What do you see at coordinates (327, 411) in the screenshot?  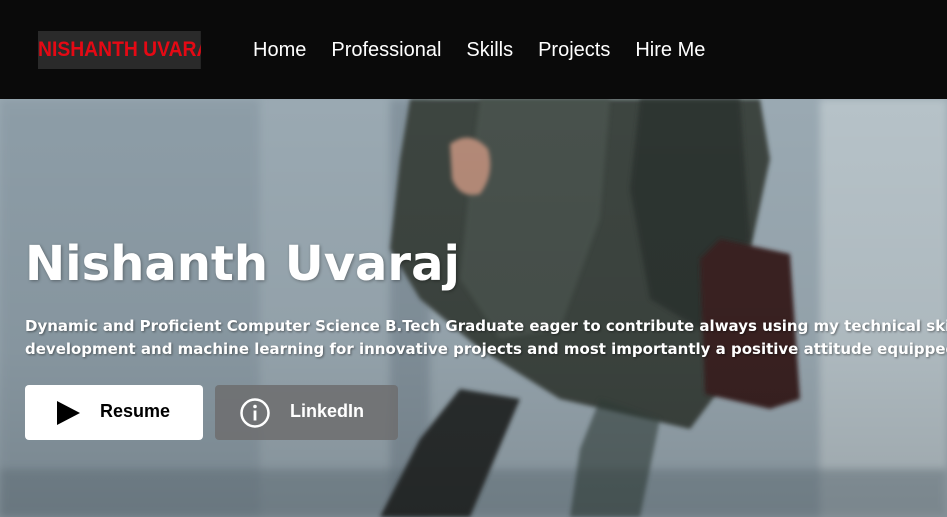 I see `linkedin-button-label: LinkedIn` at bounding box center [327, 411].